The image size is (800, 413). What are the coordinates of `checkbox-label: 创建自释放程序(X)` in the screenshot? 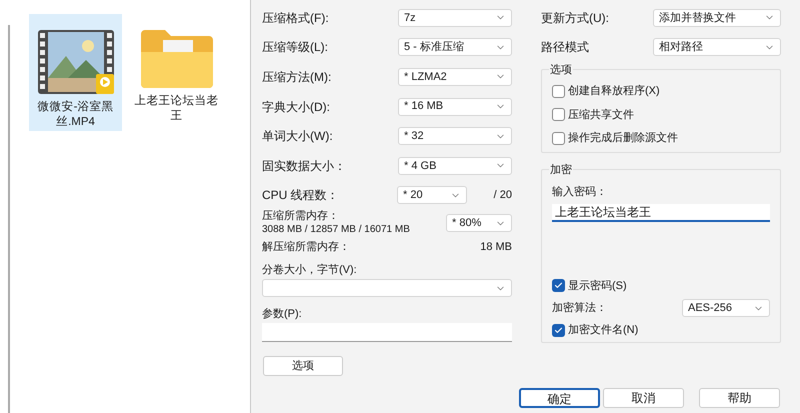 It's located at (614, 92).